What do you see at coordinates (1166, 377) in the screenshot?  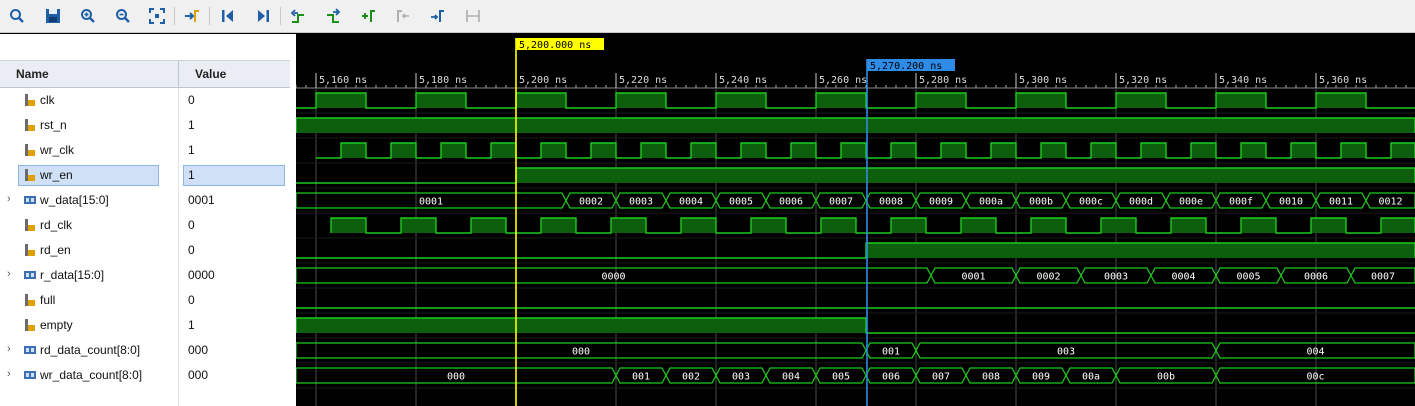 I see `wr-data-count-value-label: 00b` at bounding box center [1166, 377].